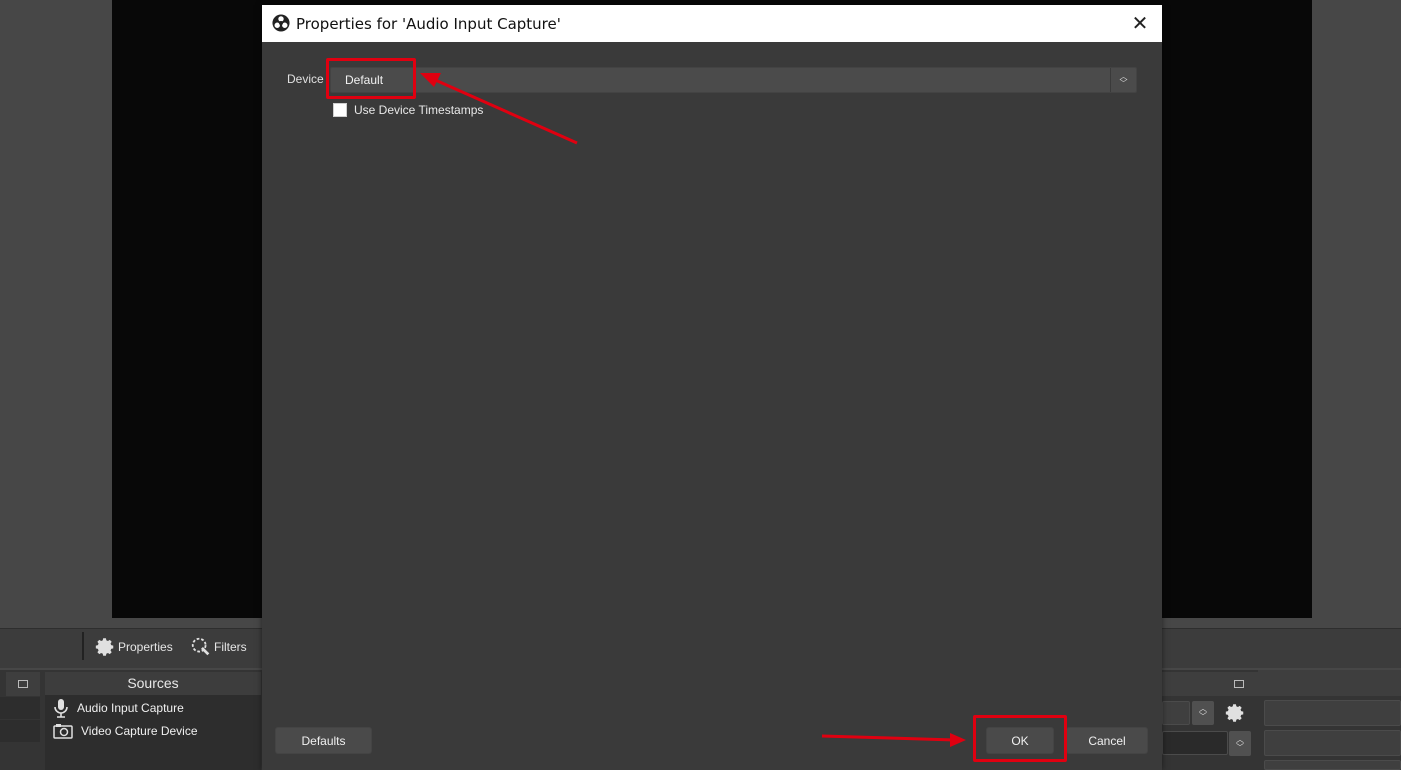  What do you see at coordinates (153, 683) in the screenshot?
I see `sources-title: Sources` at bounding box center [153, 683].